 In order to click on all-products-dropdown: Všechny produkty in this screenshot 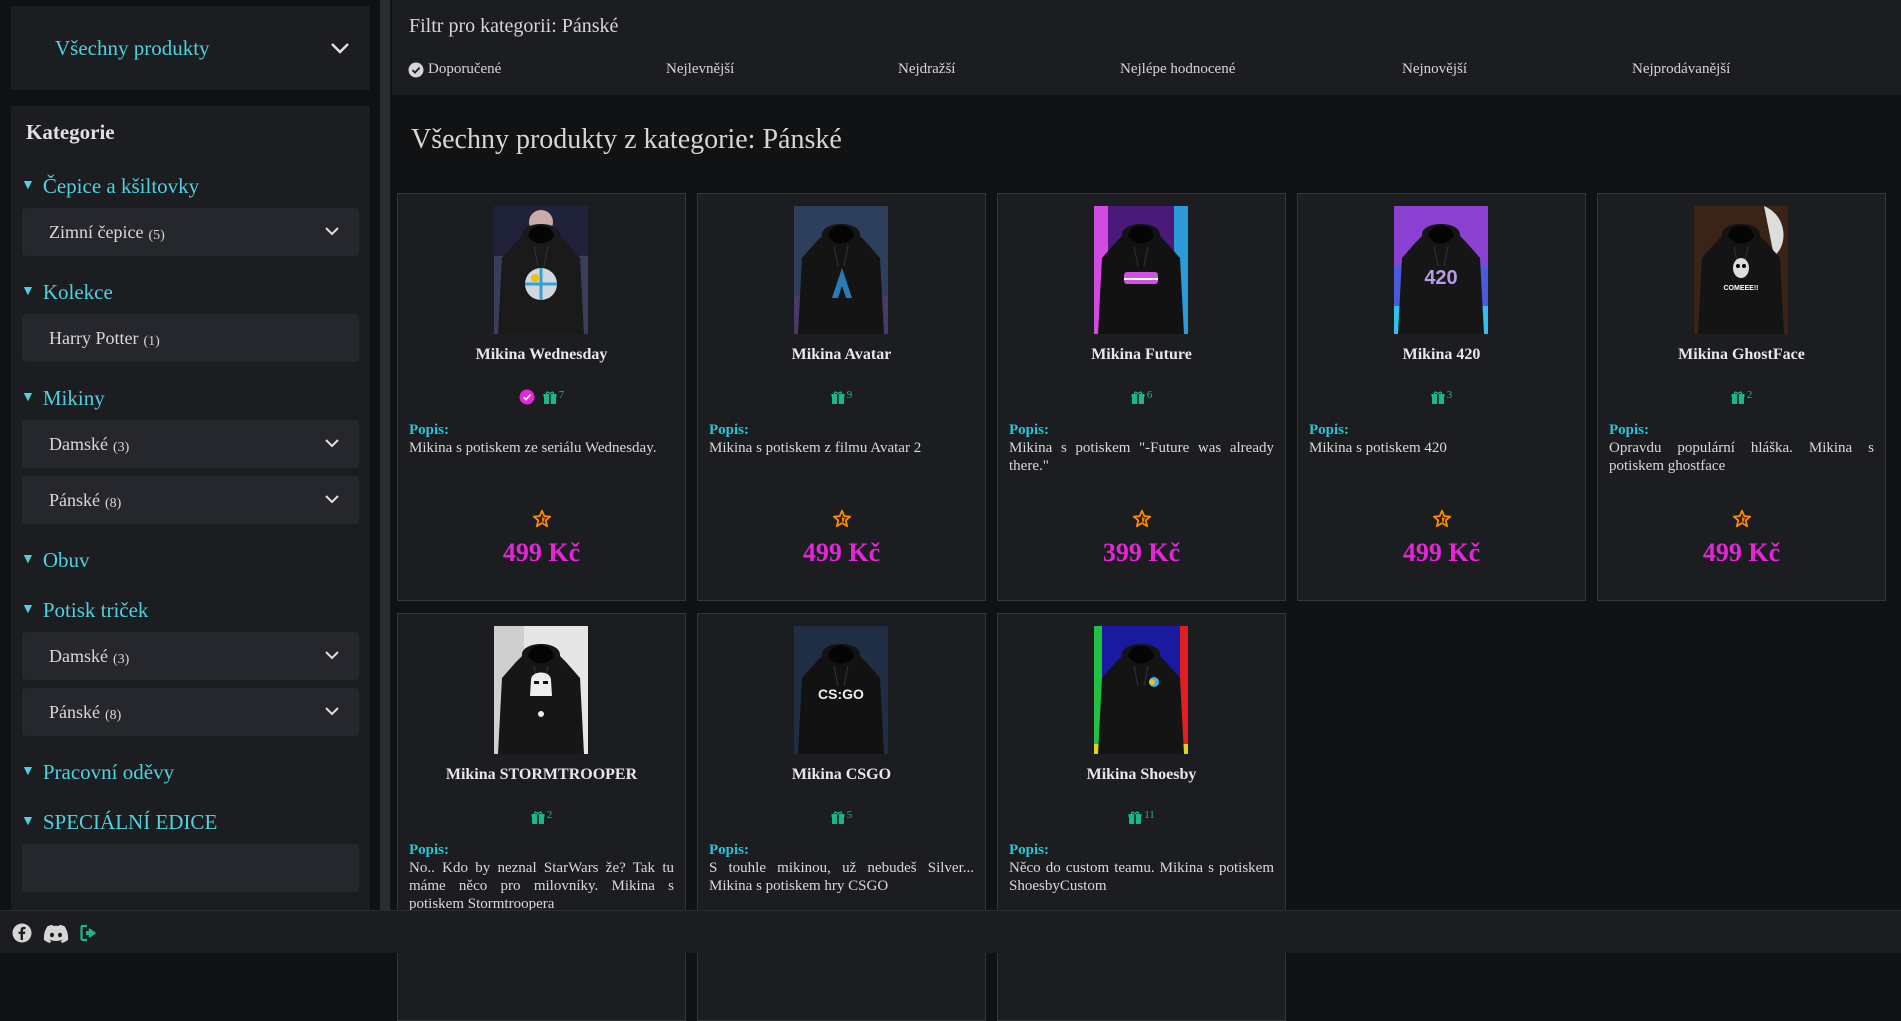, I will do `click(190, 48)`.